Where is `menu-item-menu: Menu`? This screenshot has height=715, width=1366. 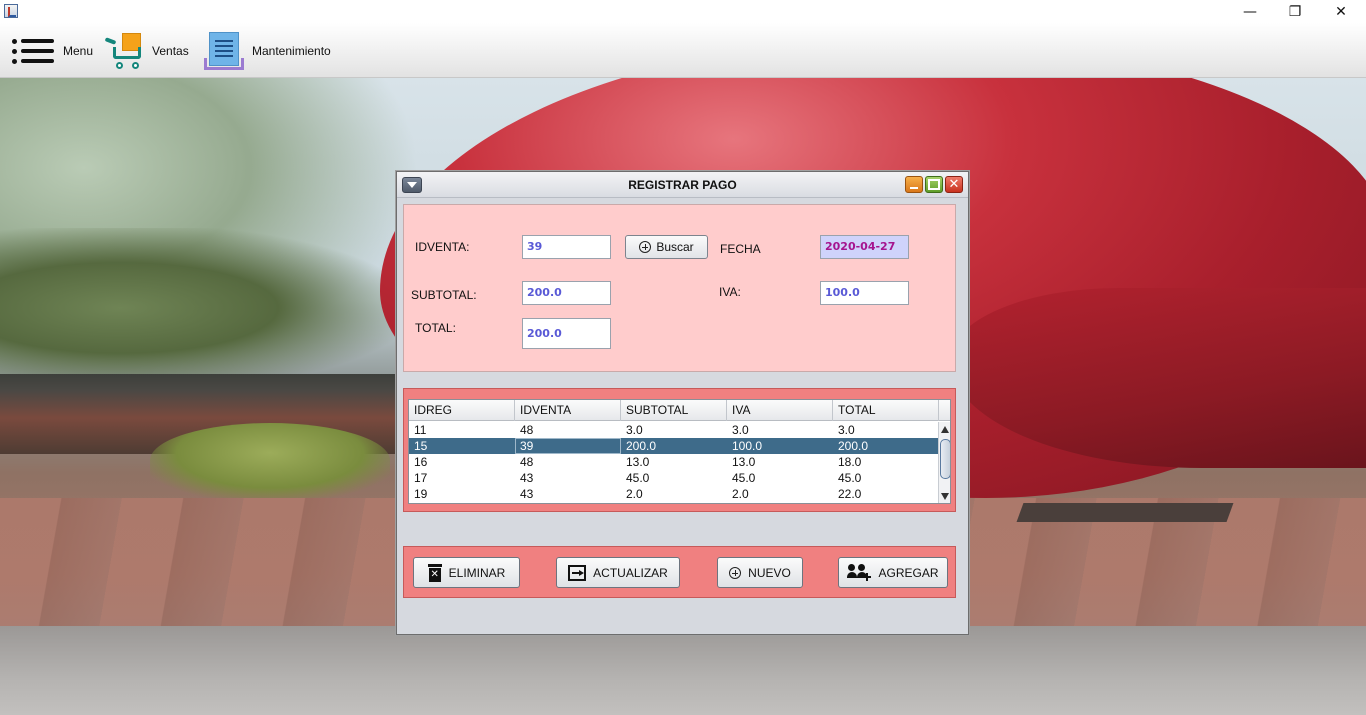 menu-item-menu: Menu is located at coordinates (52, 50).